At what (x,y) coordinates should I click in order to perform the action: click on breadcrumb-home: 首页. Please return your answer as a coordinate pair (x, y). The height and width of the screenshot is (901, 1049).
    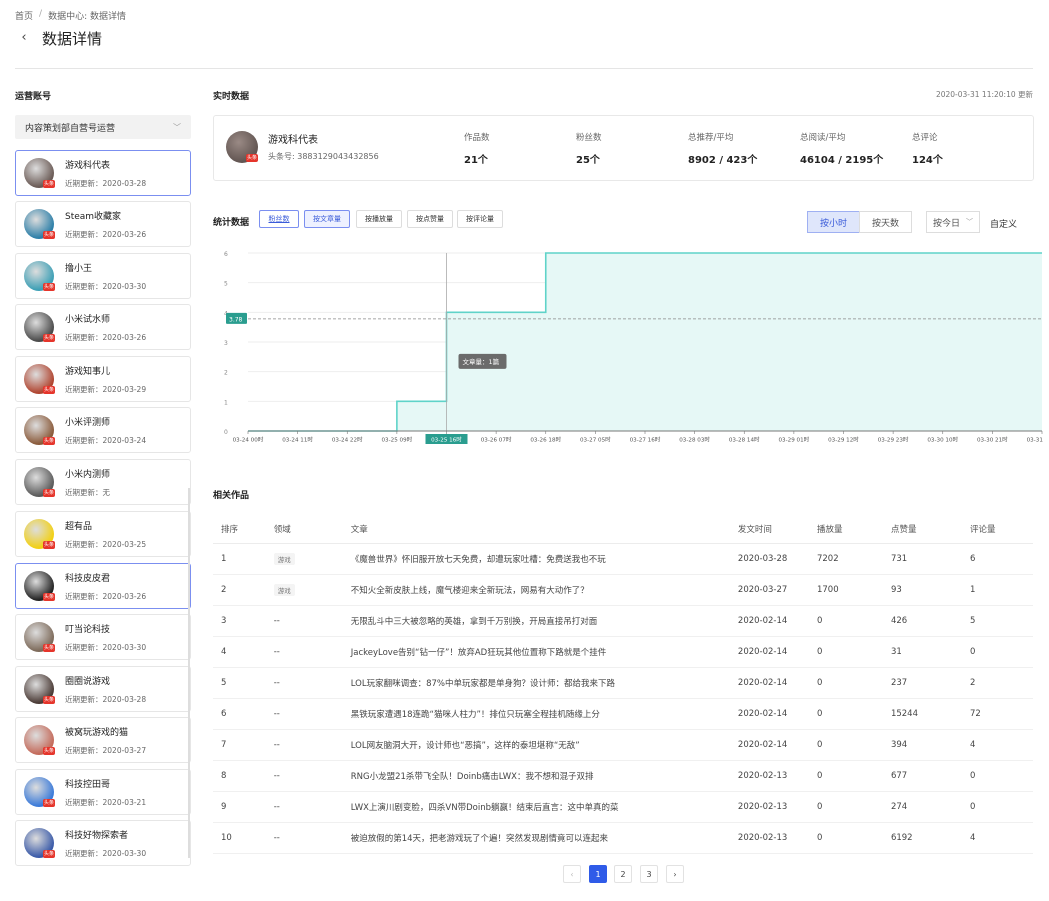
    Looking at the image, I should click on (24, 15).